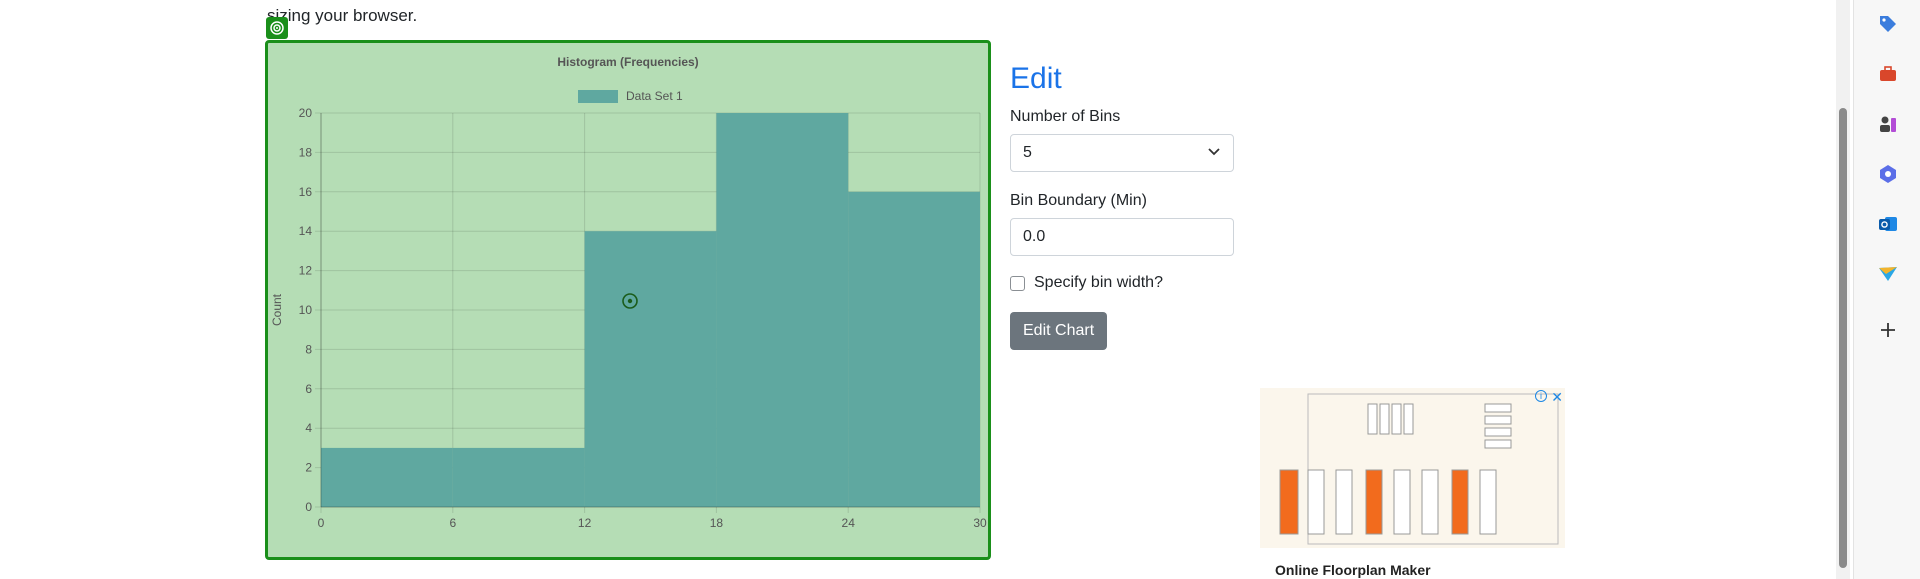  I want to click on x-tick-label: 24, so click(849, 523).